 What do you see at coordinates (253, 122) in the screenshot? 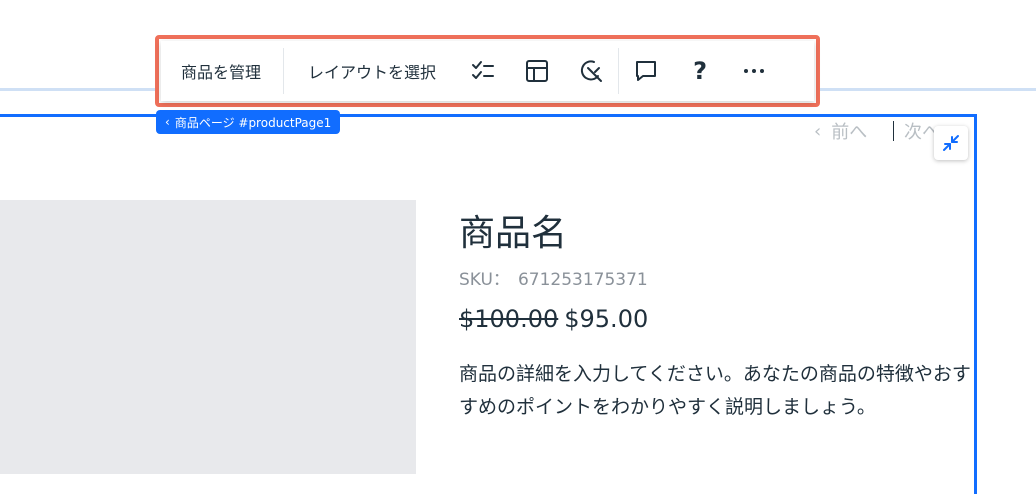
I see `page-tag-label: 商品ページ #productPage1` at bounding box center [253, 122].